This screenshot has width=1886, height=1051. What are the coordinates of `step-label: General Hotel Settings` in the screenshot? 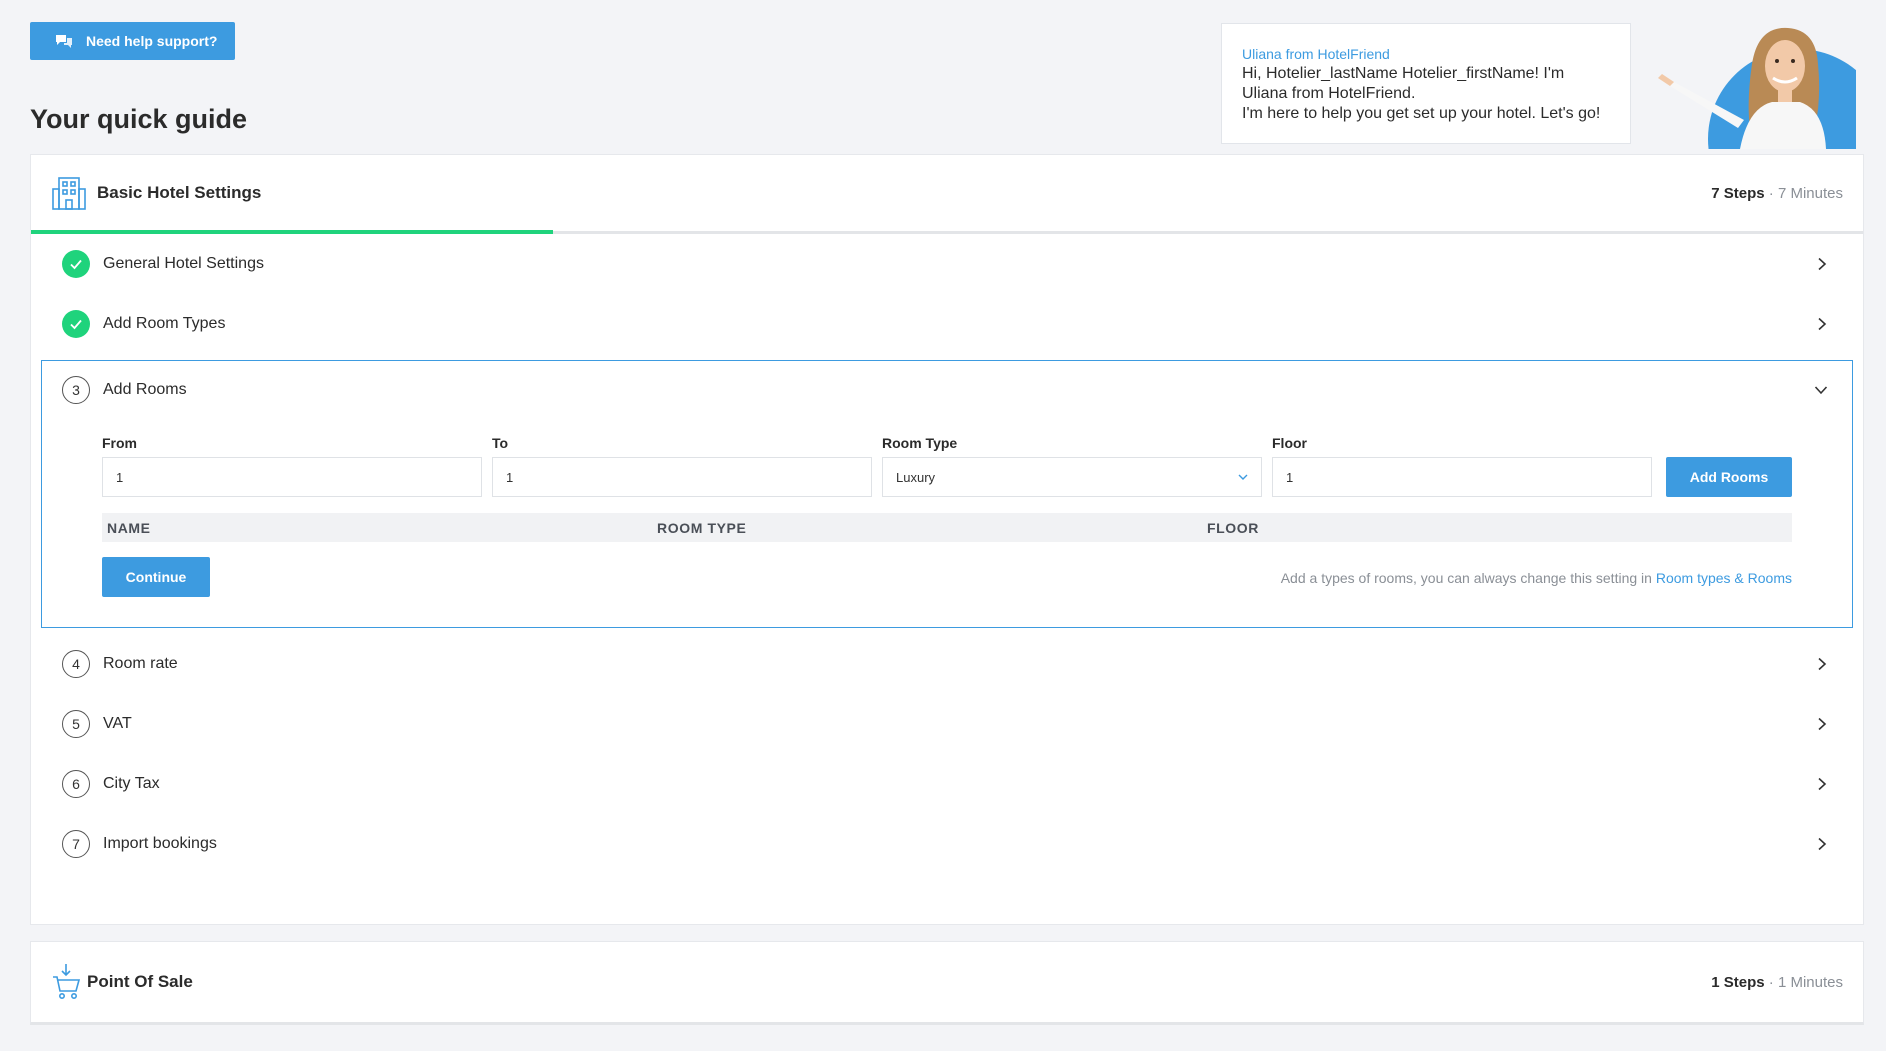 It's located at (183, 263).